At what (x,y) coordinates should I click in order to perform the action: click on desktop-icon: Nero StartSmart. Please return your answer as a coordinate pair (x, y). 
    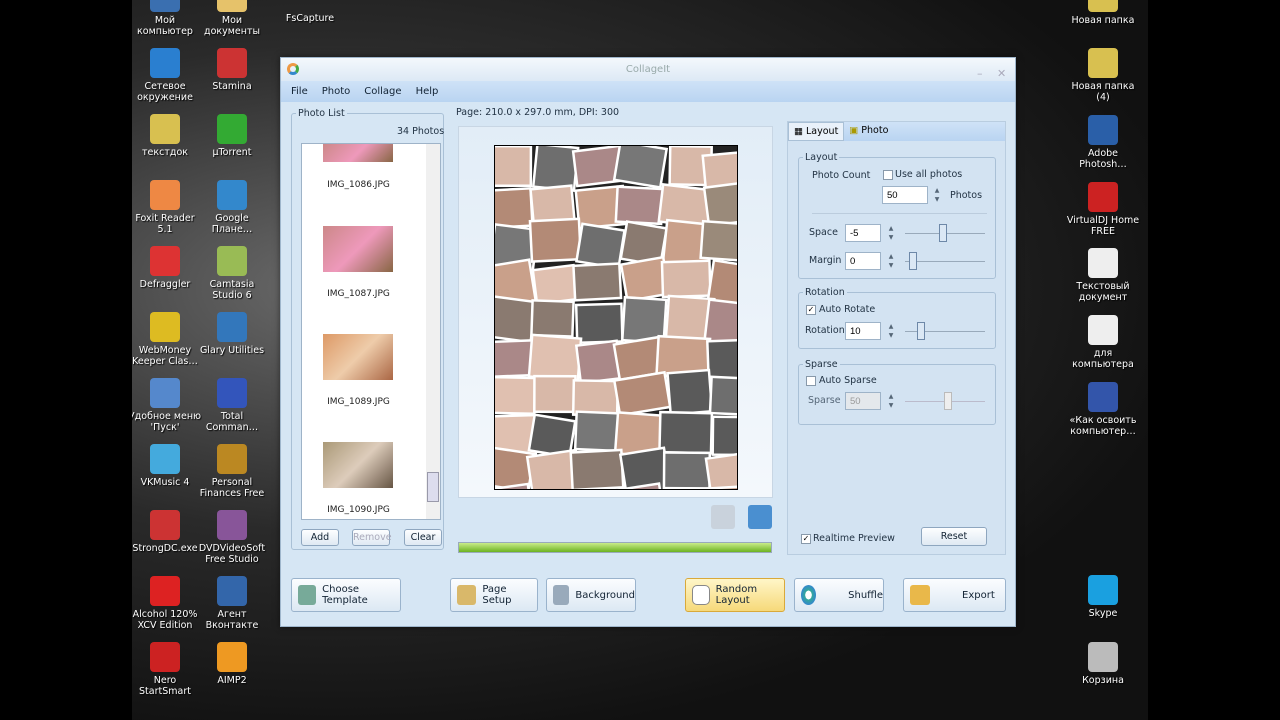
    Looking at the image, I should click on (167, 669).